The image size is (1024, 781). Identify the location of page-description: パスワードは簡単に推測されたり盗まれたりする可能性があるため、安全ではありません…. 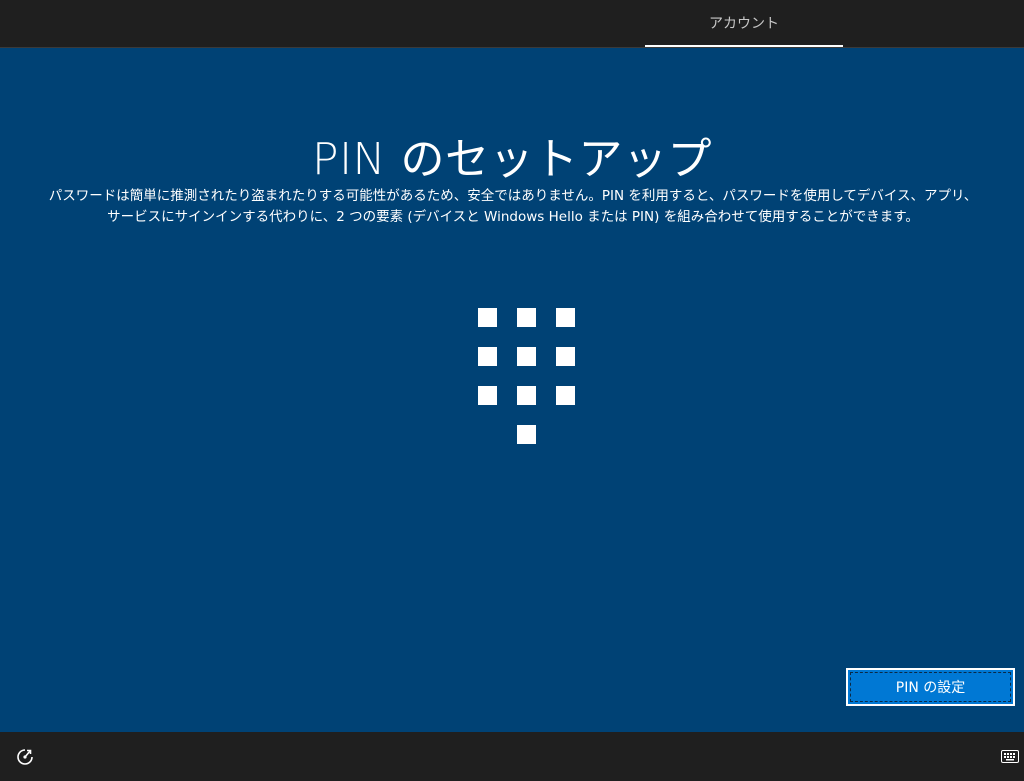
(513, 206).